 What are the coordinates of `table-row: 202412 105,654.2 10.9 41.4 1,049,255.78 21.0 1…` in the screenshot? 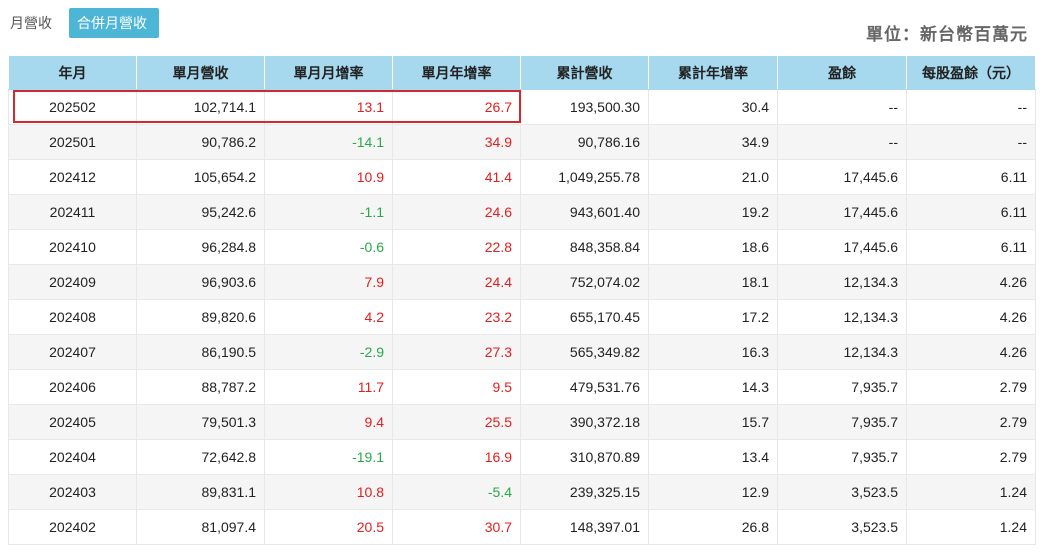 It's located at (522, 177).